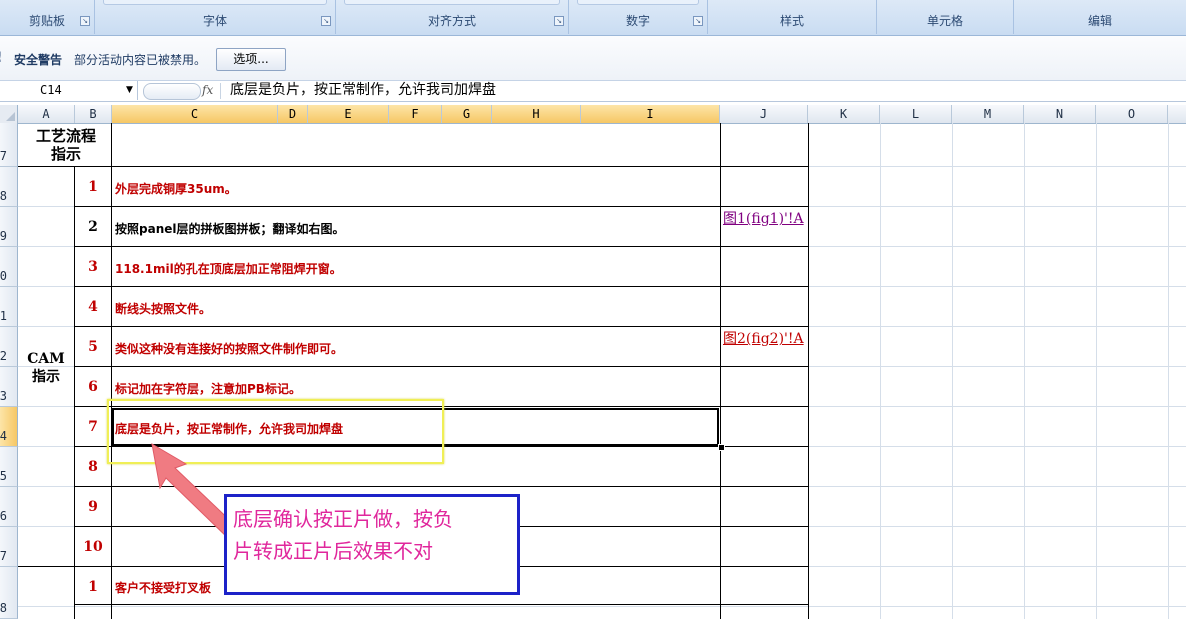 This screenshot has width=1186, height=619. I want to click on font-controls-partial, so click(215, 2).